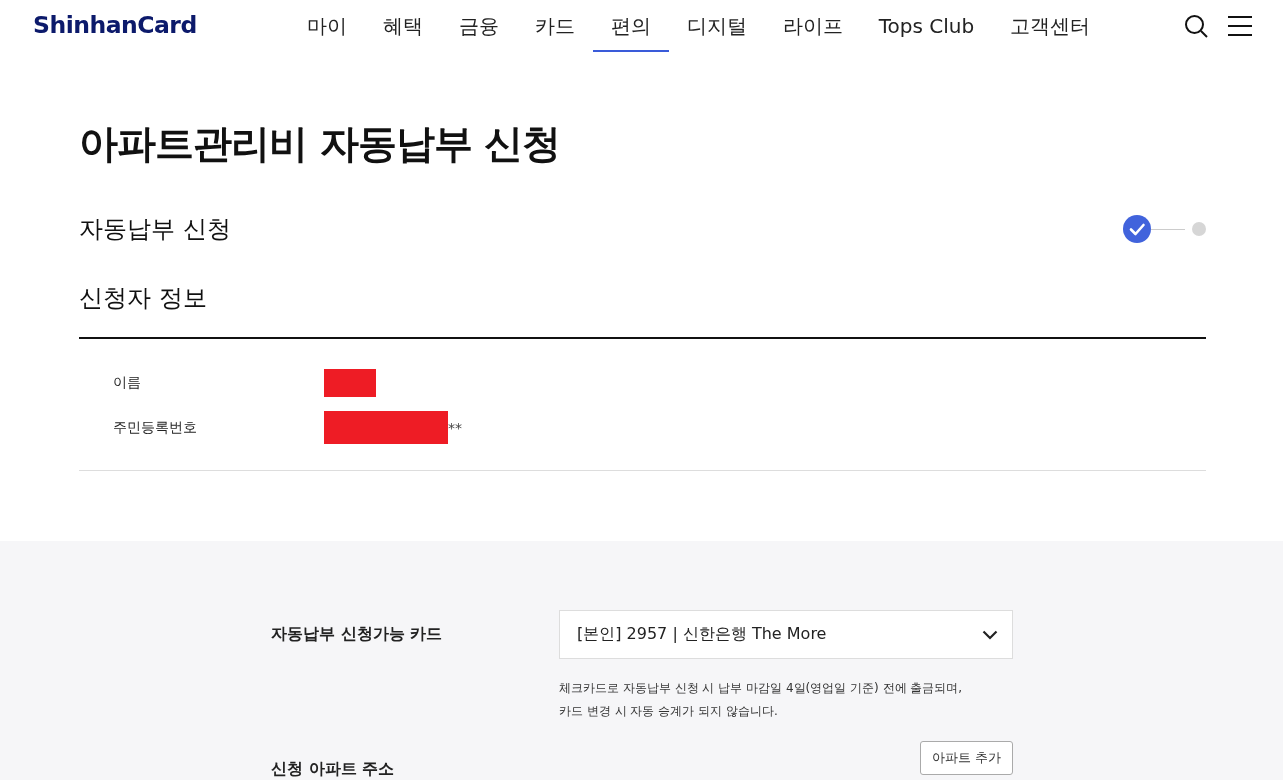 This screenshot has height=780, width=1283. I want to click on applicant-info-title: 신청자 정보, so click(143, 298).